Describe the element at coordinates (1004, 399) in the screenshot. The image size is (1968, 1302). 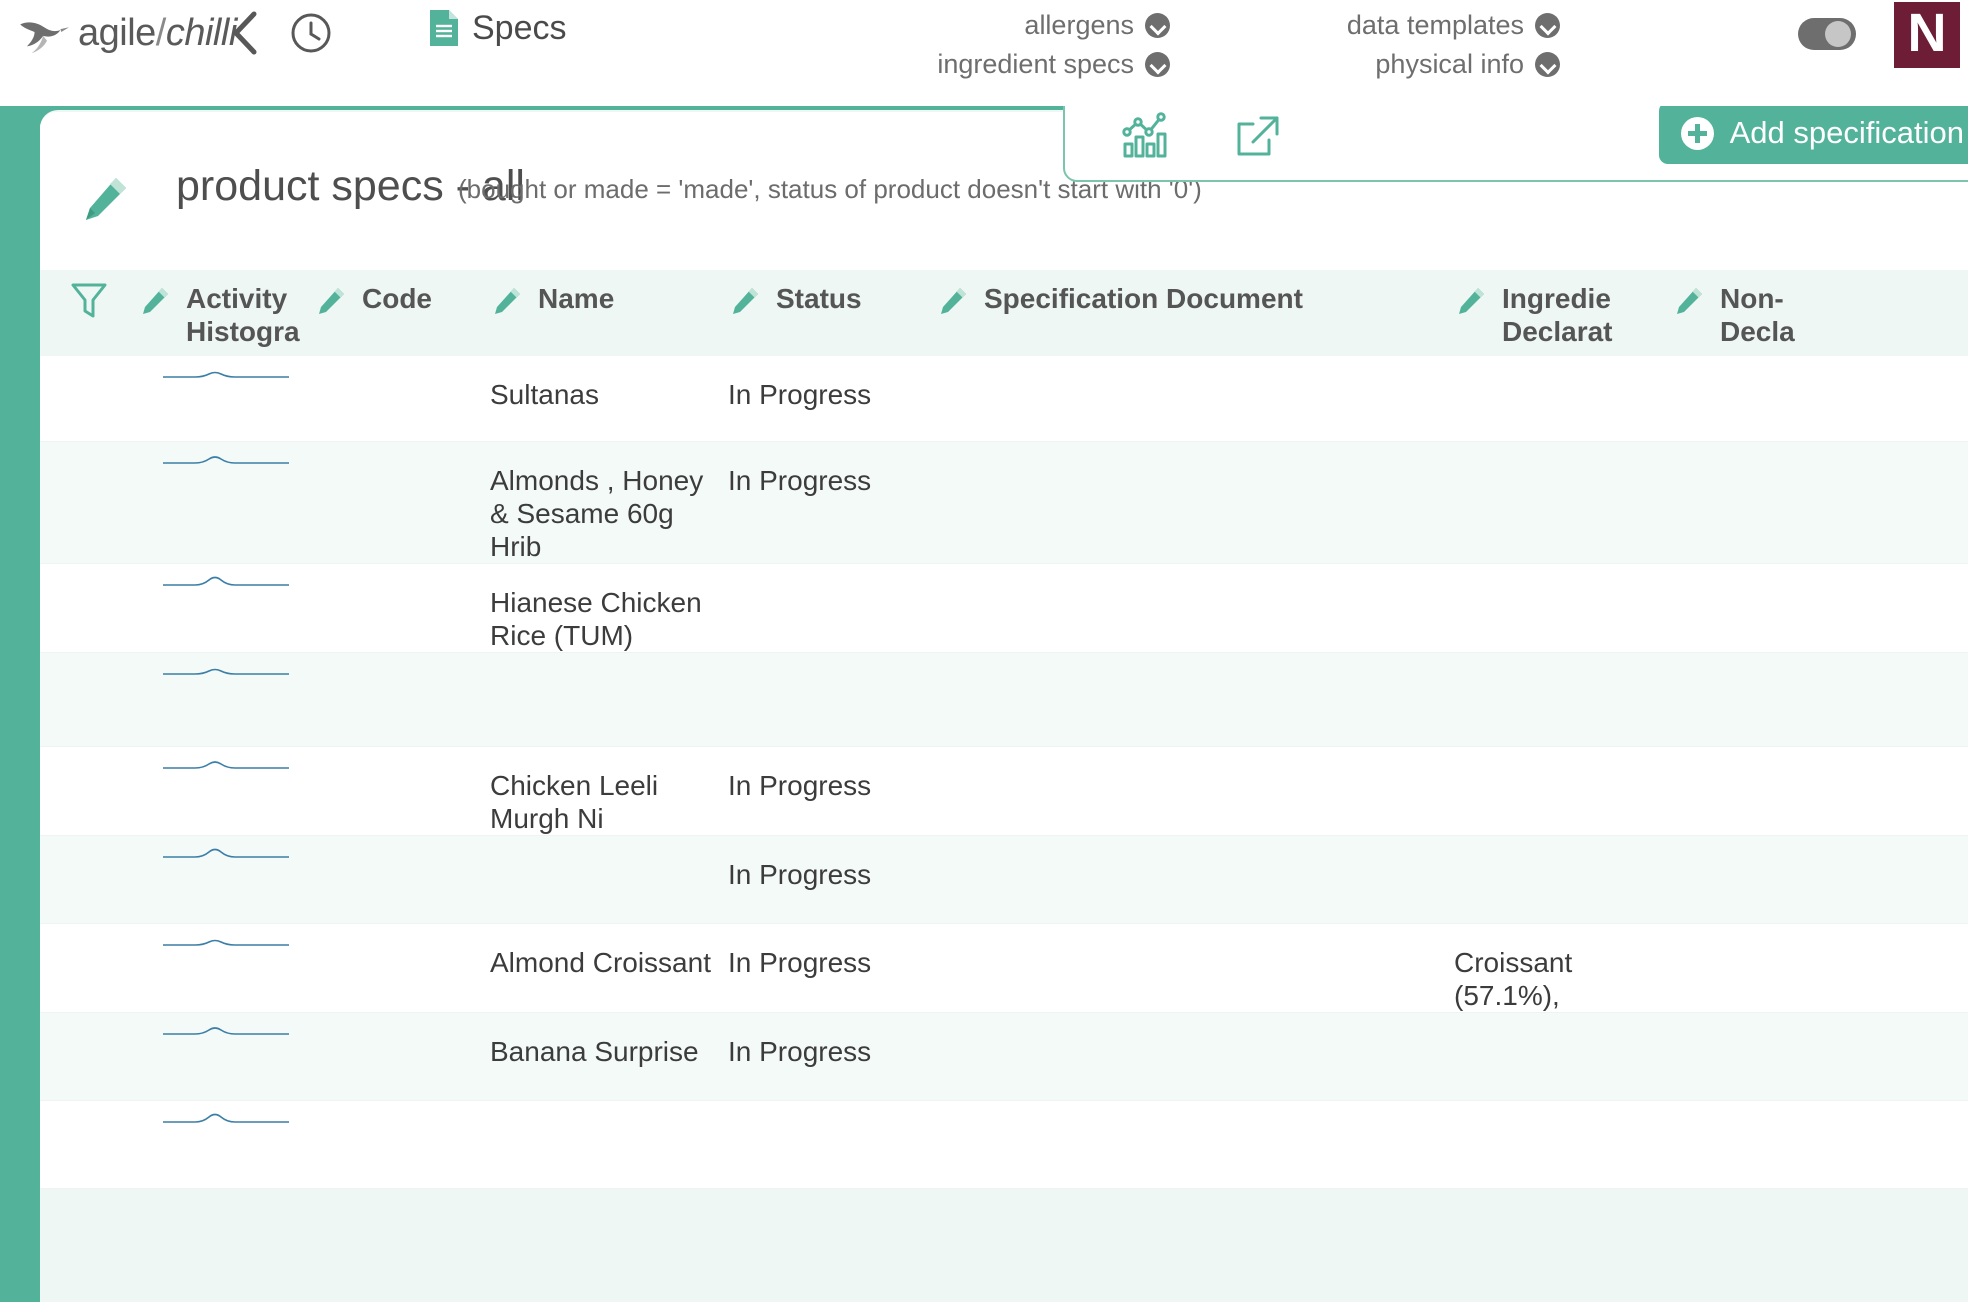
I see `table-row: Sultanas In Progress` at that location.